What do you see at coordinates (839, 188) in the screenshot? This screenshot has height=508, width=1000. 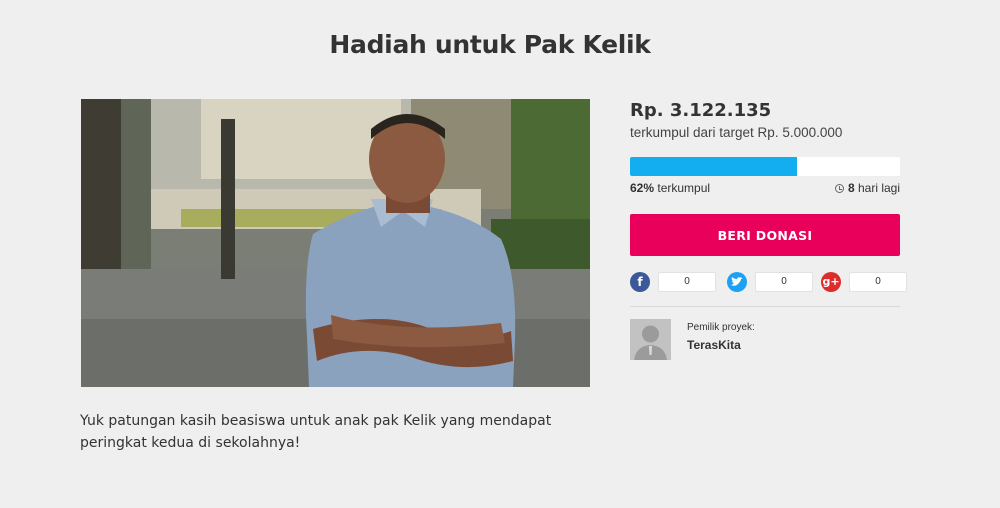 I see `clock-icon` at bounding box center [839, 188].